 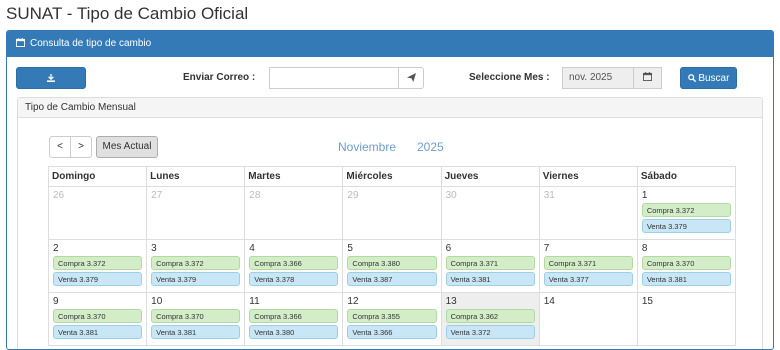 I want to click on day-number: 29, so click(x=353, y=195).